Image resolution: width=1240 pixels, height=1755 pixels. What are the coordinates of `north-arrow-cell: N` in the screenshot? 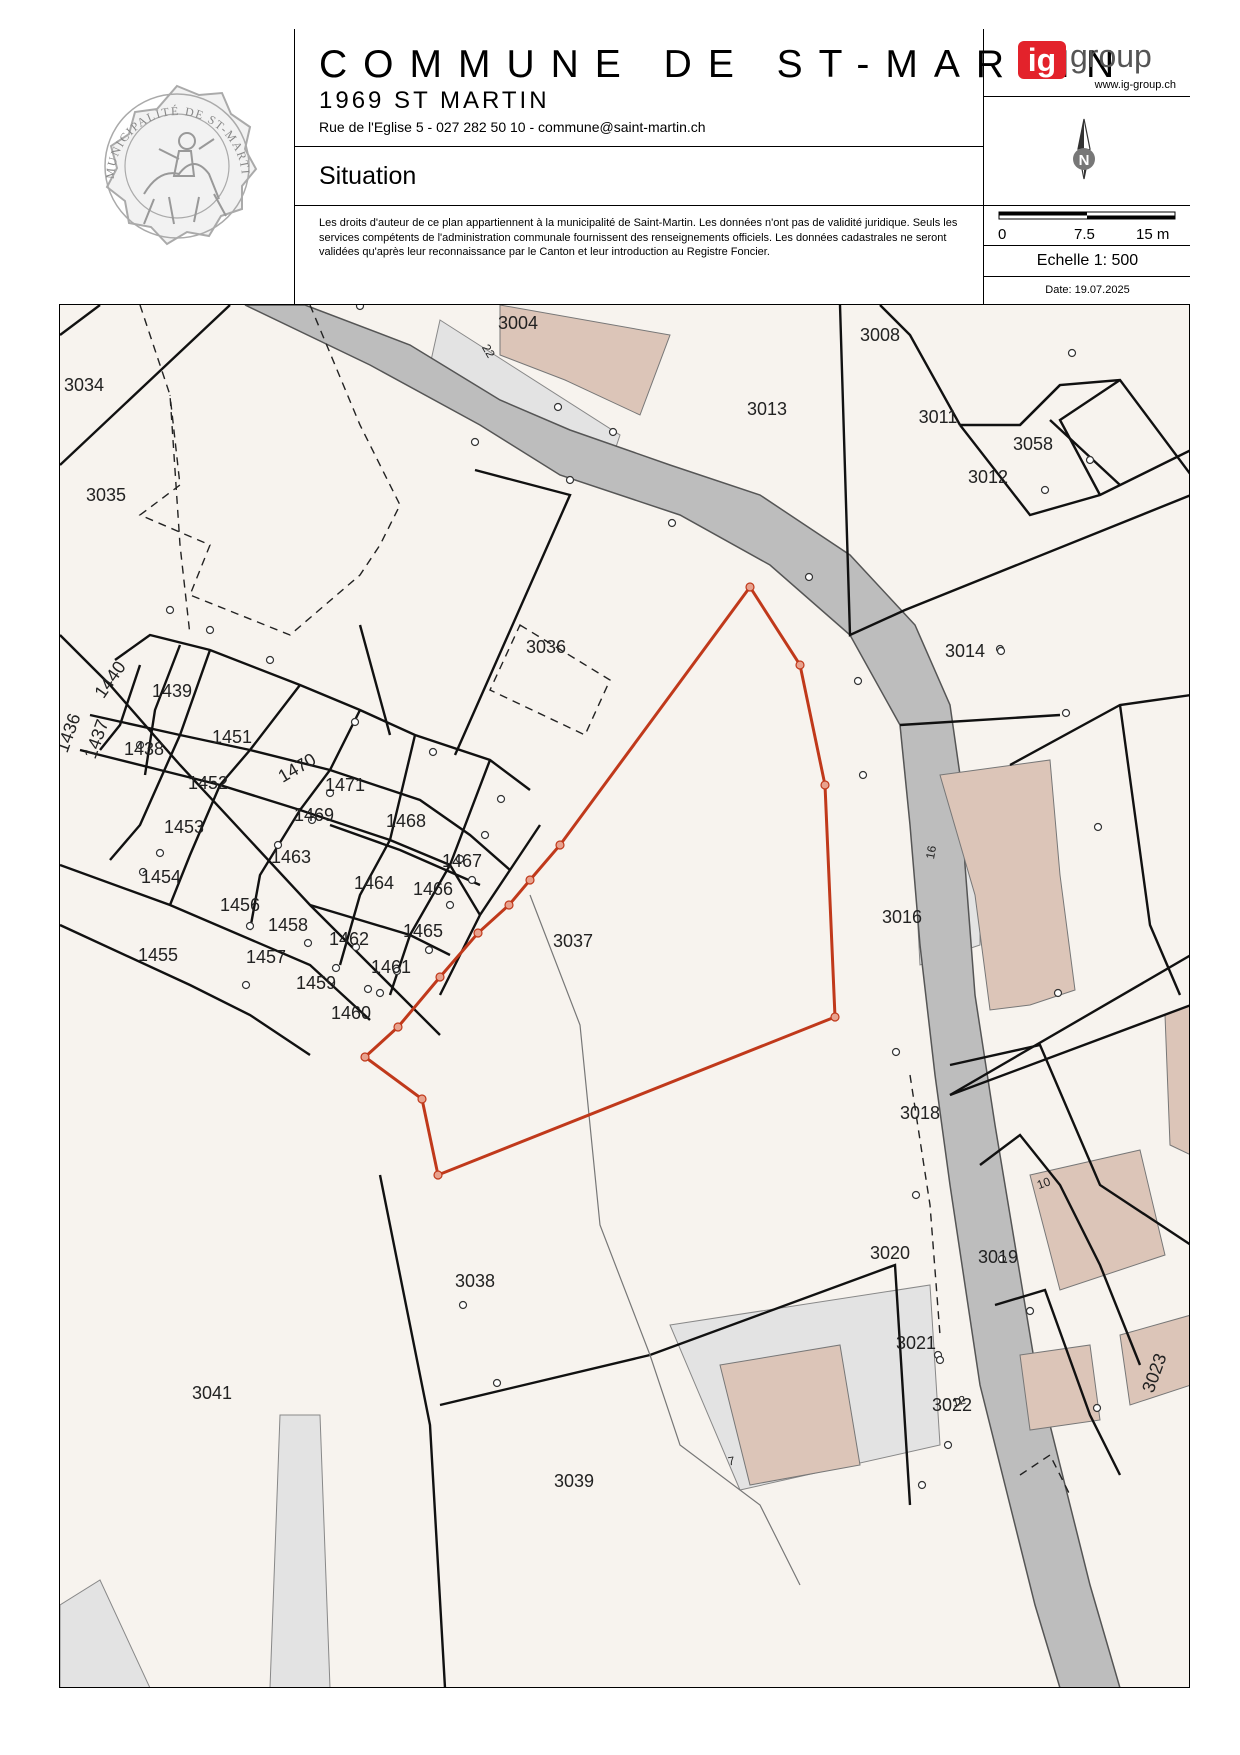 It's located at (1086, 151).